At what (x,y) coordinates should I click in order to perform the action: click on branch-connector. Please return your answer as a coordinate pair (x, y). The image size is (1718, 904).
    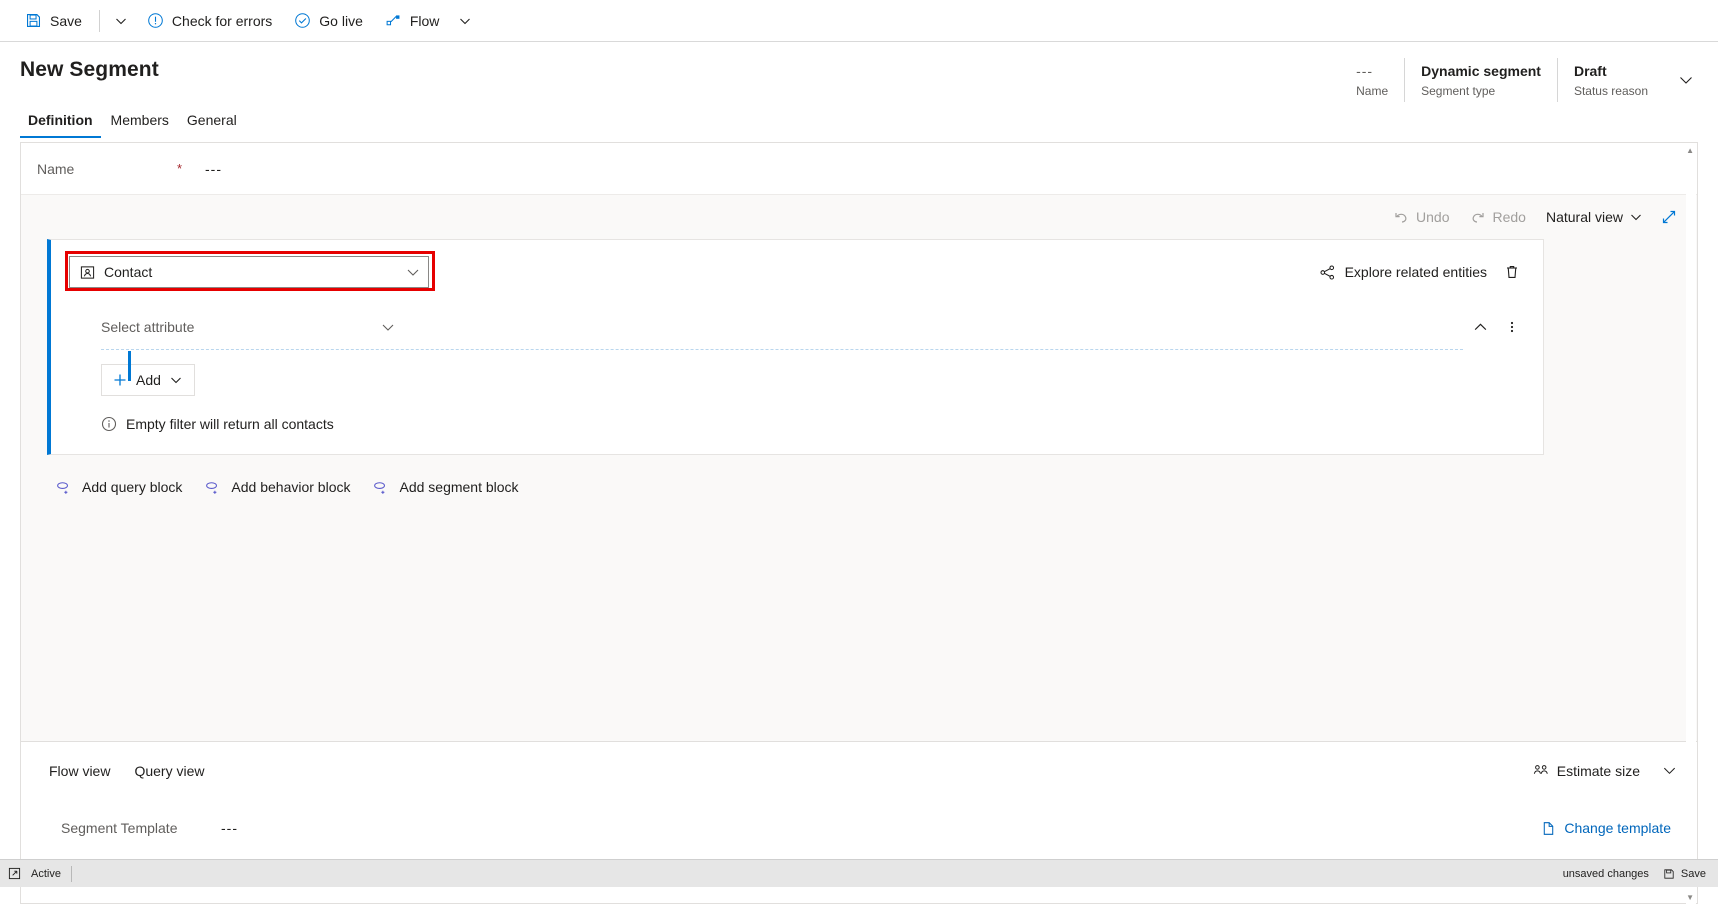
    Looking at the image, I should click on (129, 366).